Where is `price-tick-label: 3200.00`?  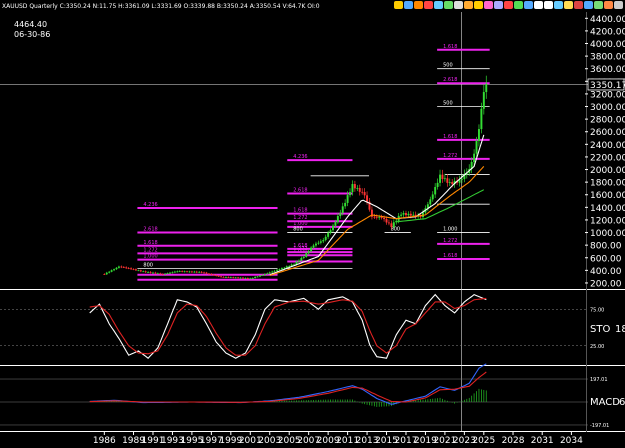 price-tick-label: 3200.00 is located at coordinates (607, 95).